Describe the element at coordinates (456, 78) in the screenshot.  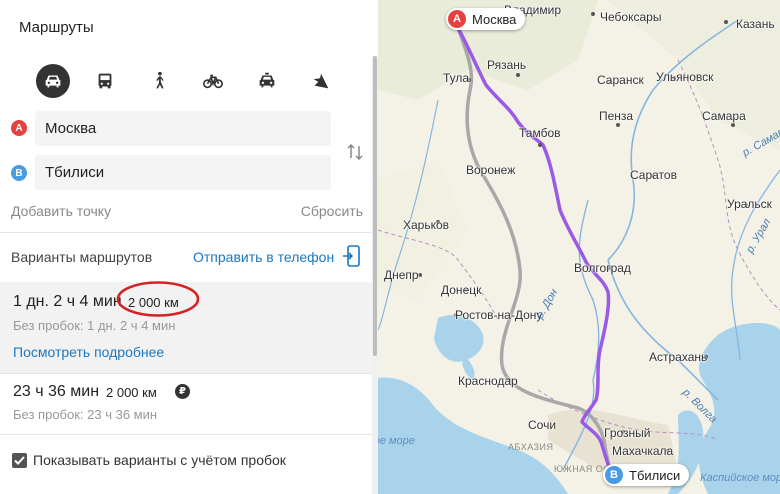
I see `city-label: Тула` at that location.